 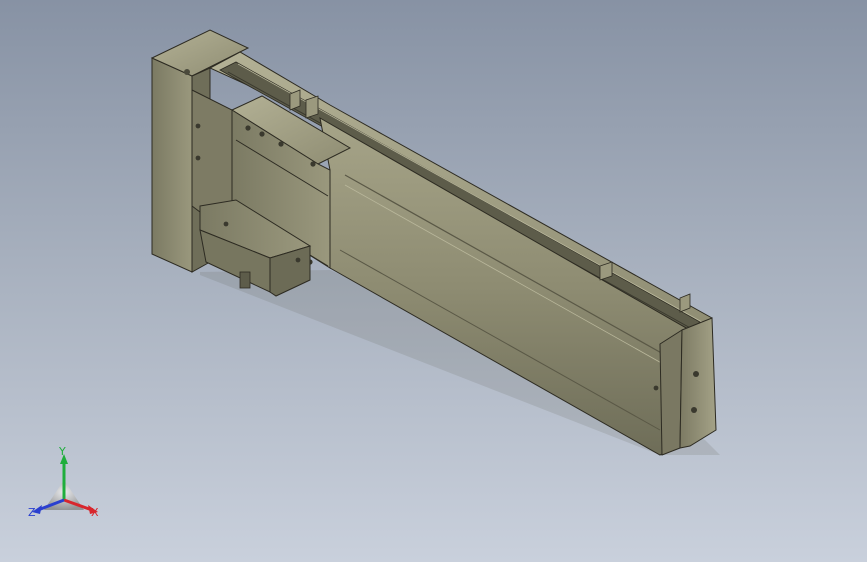 I want to click on x-axis-label: X, so click(x=95, y=512).